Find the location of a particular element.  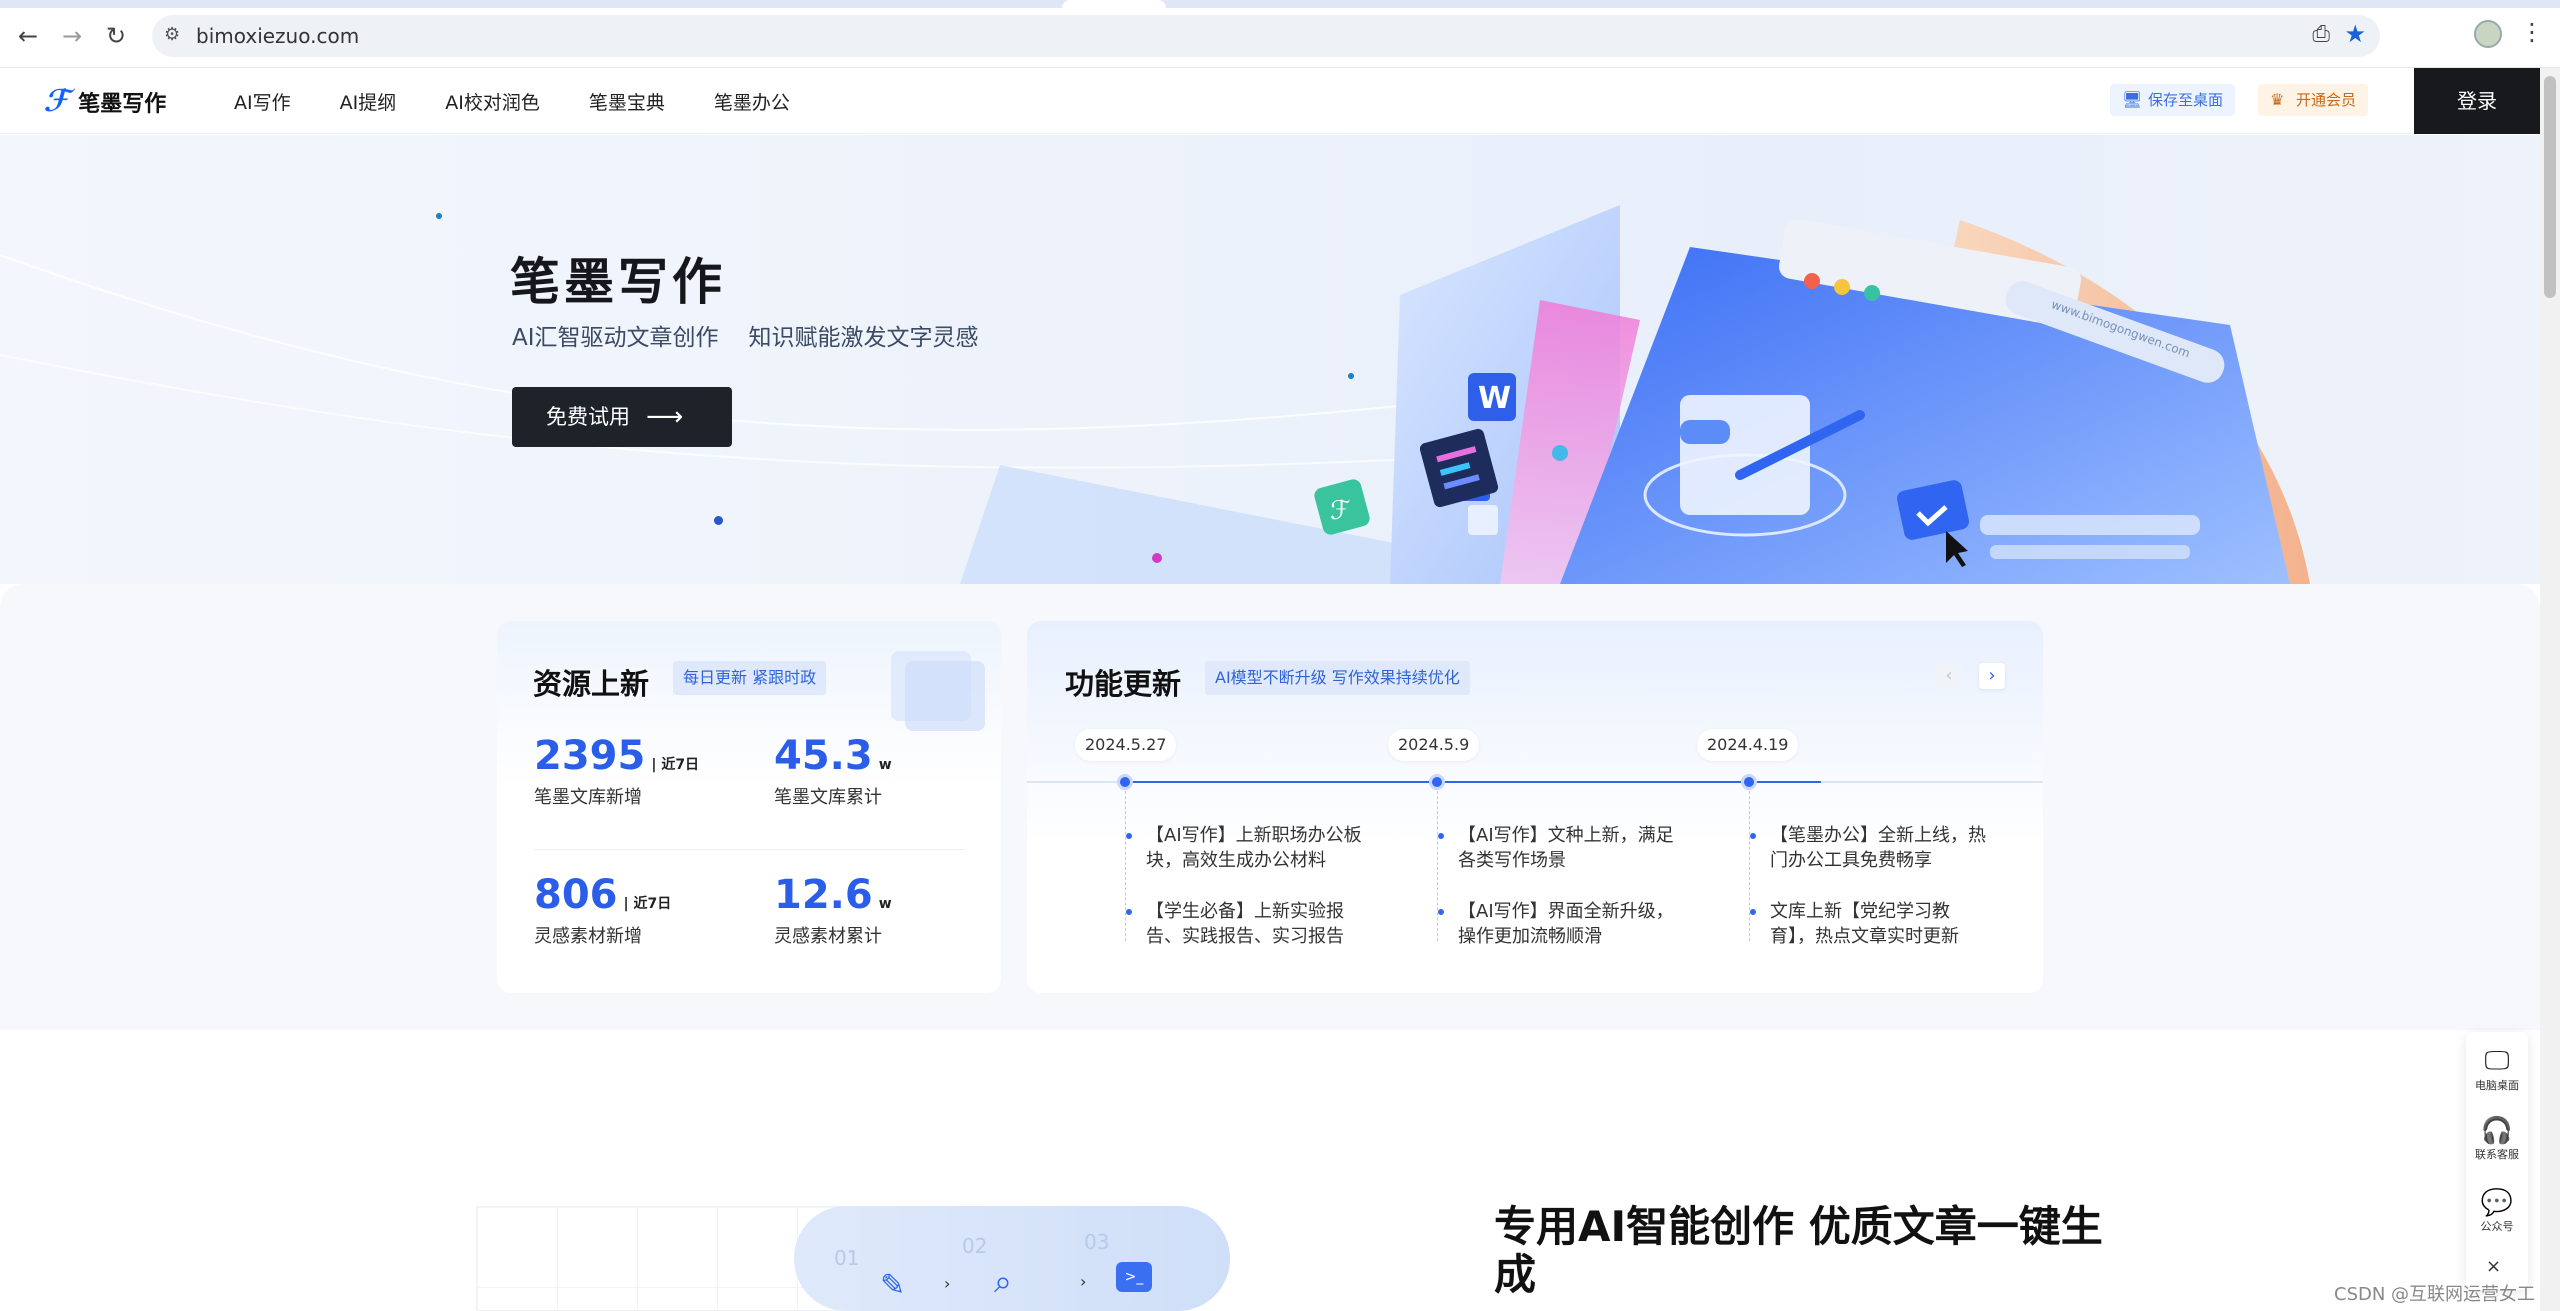

stat-value: 45.3 is located at coordinates (823, 756).